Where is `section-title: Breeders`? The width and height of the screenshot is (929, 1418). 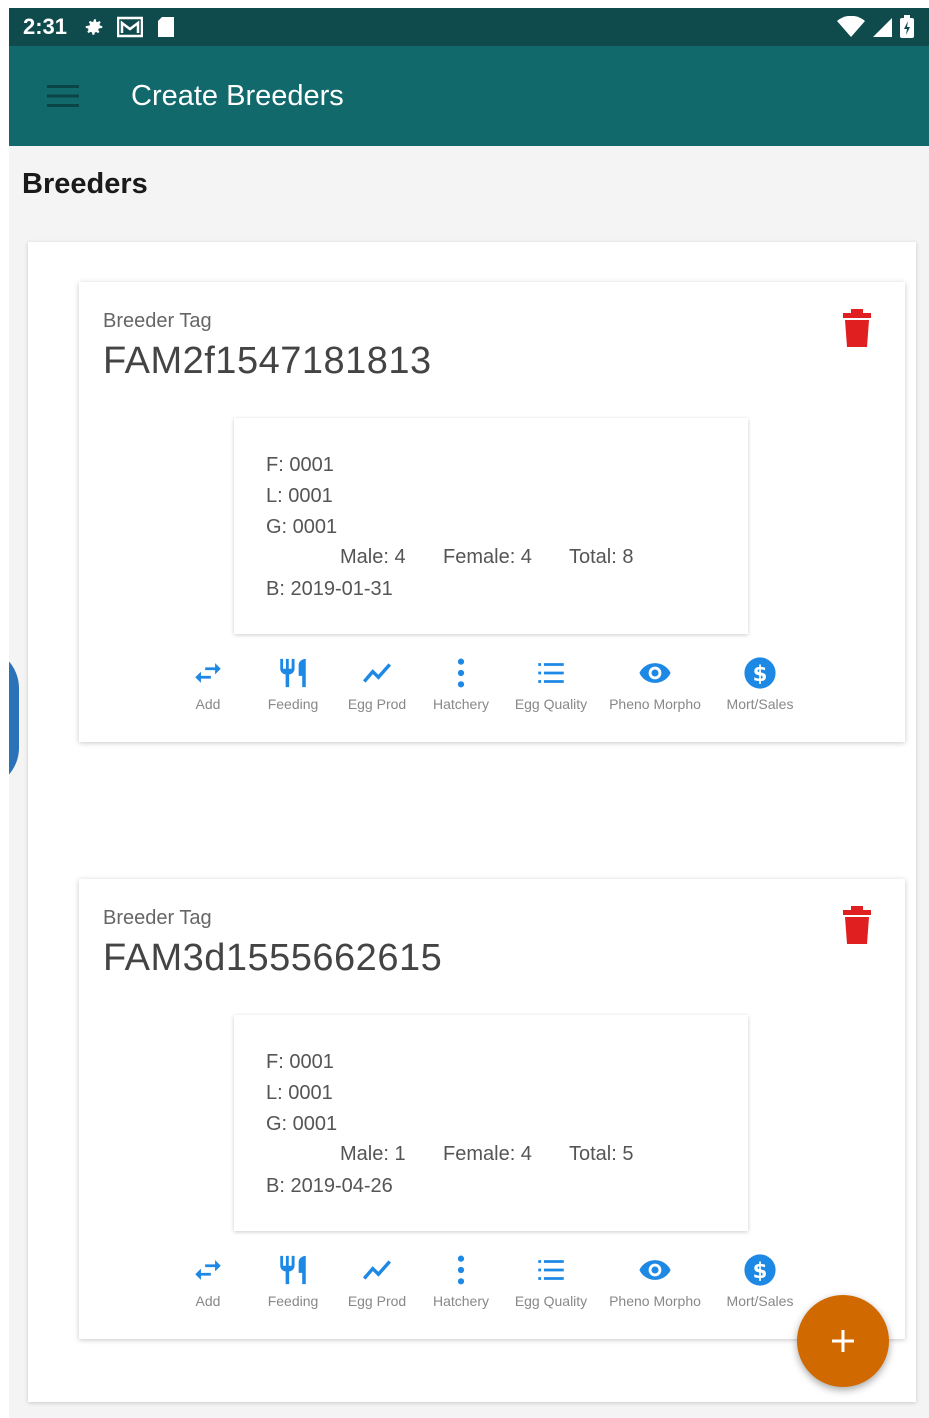
section-title: Breeders is located at coordinates (85, 184).